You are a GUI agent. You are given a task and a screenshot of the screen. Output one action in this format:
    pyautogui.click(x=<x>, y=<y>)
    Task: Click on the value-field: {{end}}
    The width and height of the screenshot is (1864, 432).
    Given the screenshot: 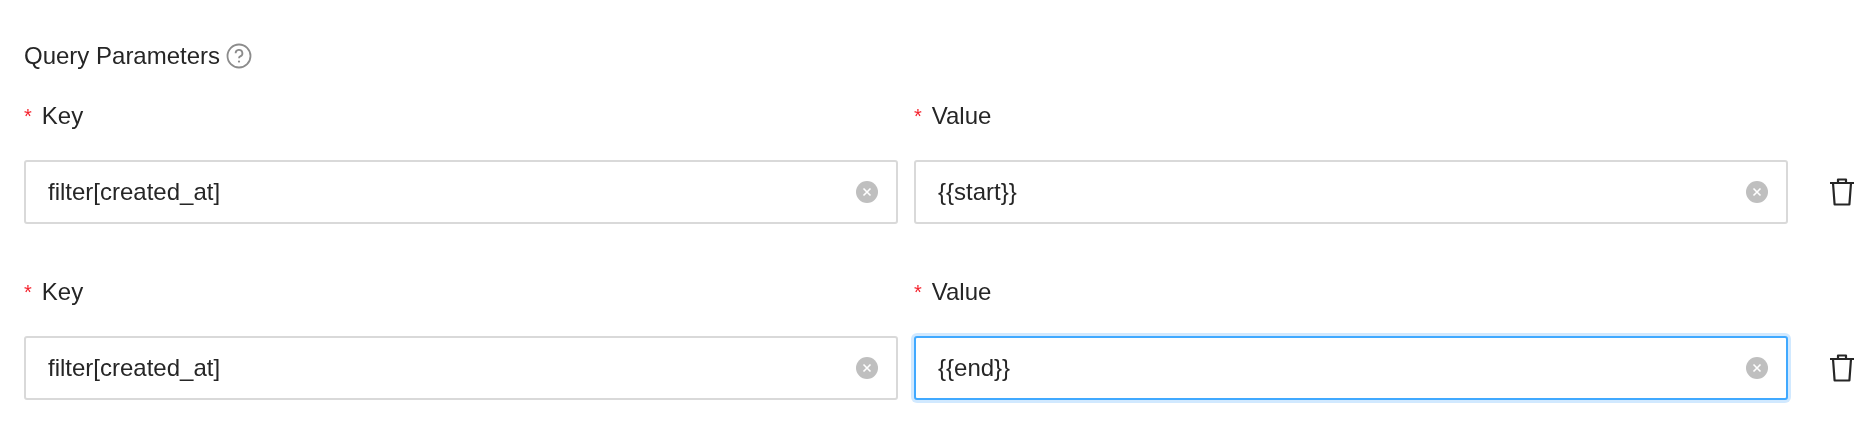 What is the action you would take?
    pyautogui.click(x=1351, y=368)
    